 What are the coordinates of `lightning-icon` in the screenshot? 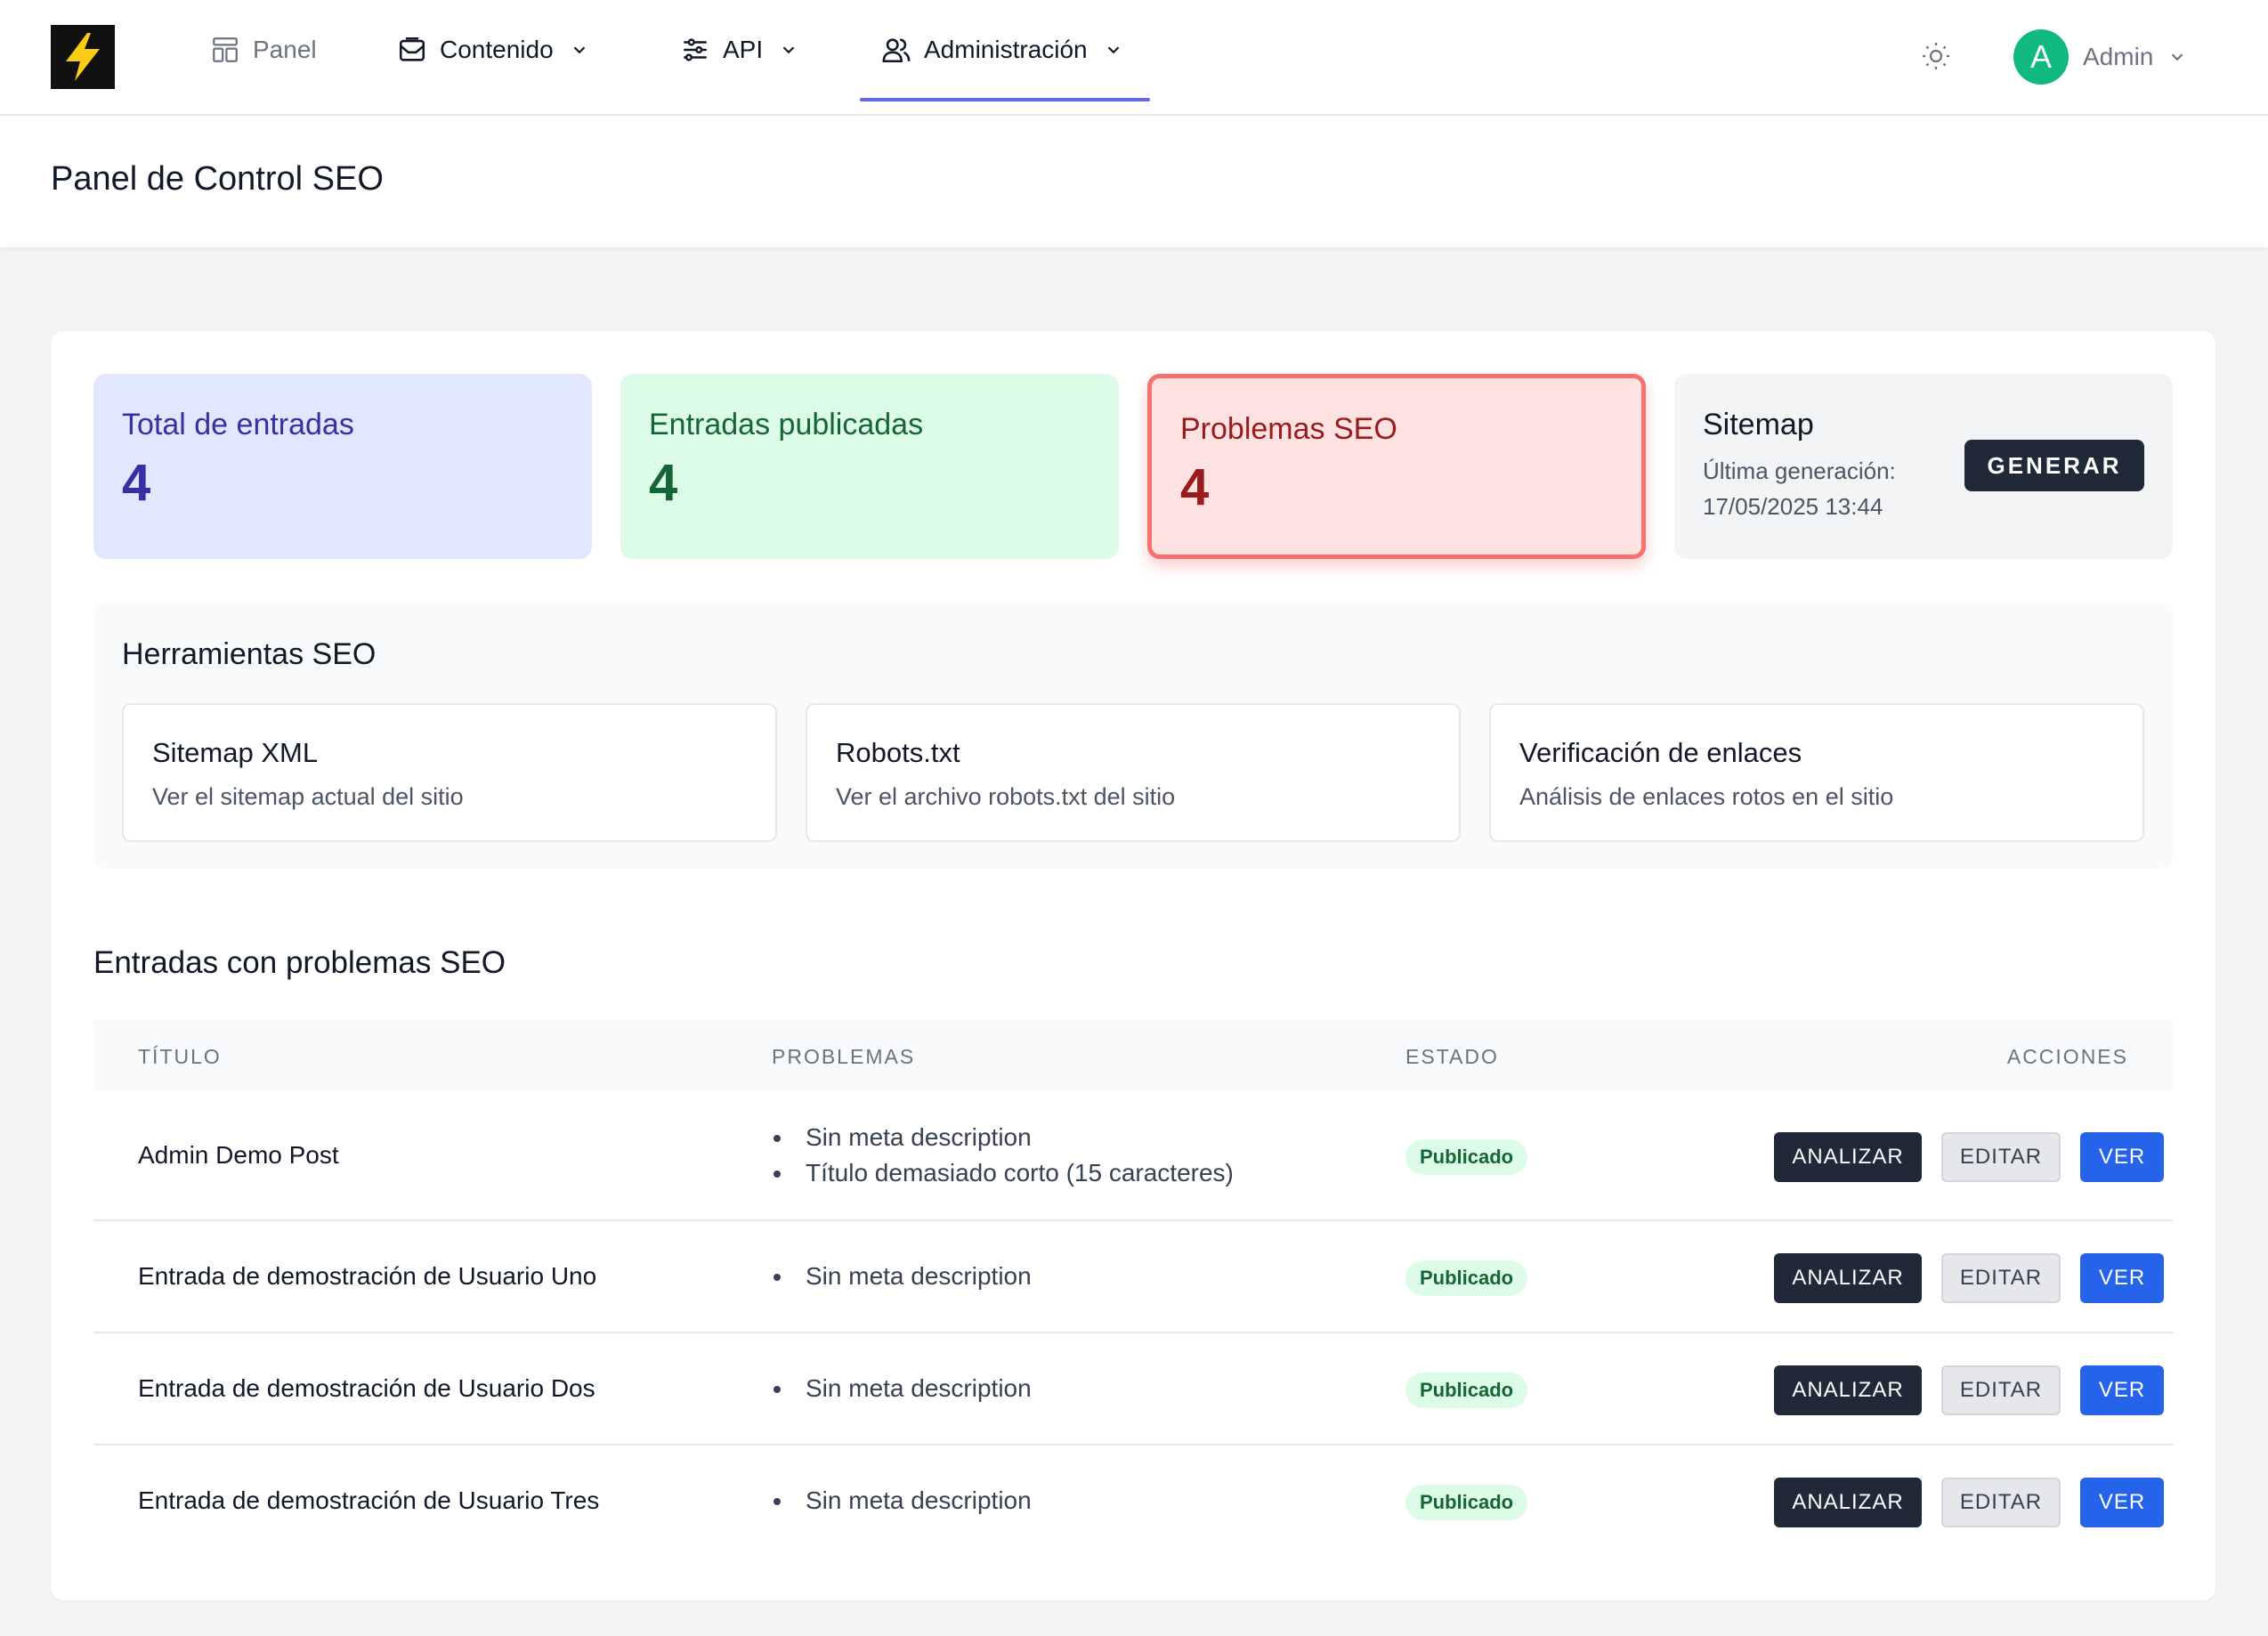 It's located at (83, 57).